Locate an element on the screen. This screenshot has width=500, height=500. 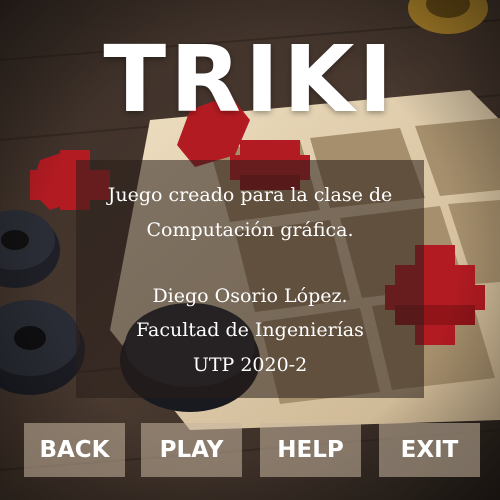
back-button: BACK is located at coordinates (74, 450).